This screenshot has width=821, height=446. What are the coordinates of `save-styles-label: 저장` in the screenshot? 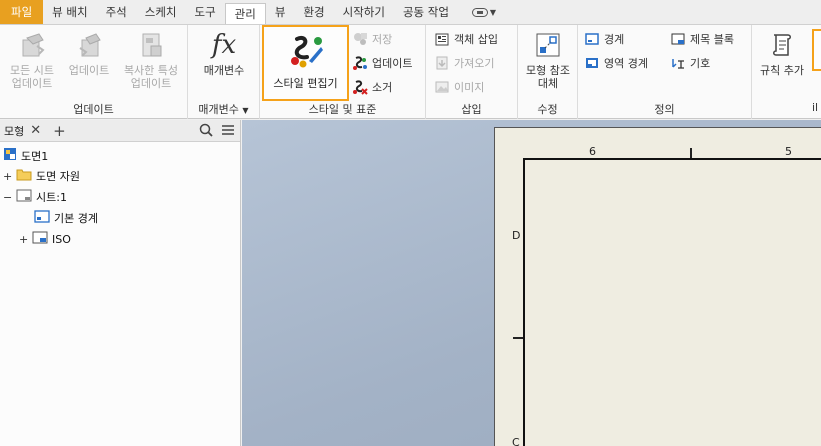 It's located at (382, 39).